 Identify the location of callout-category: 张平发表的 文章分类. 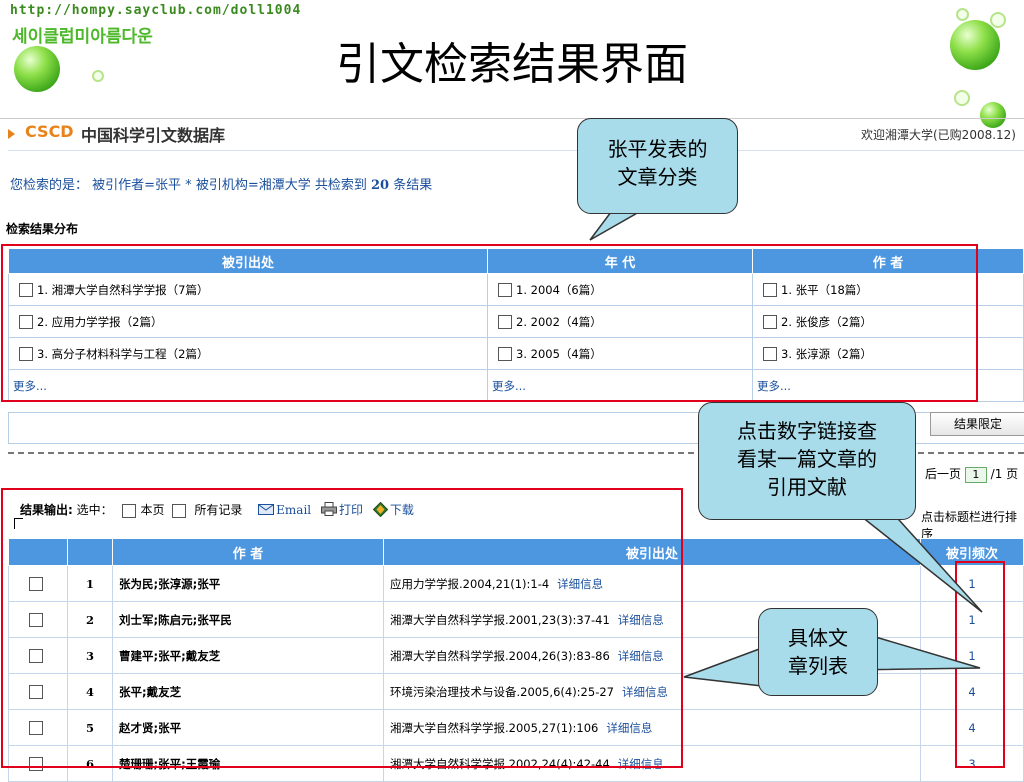
(657, 166).